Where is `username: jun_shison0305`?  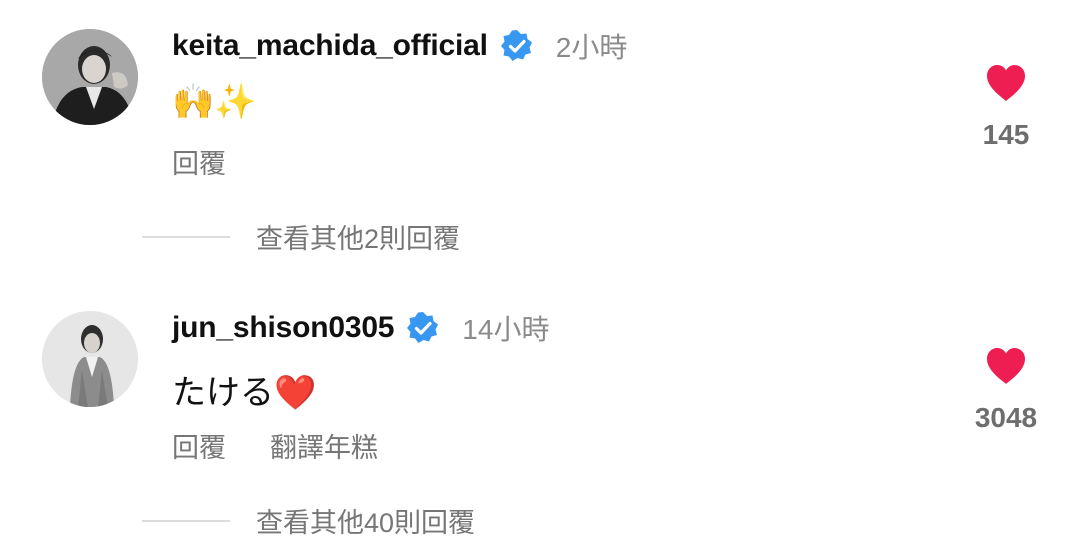
username: jun_shison0305 is located at coordinates (283, 328).